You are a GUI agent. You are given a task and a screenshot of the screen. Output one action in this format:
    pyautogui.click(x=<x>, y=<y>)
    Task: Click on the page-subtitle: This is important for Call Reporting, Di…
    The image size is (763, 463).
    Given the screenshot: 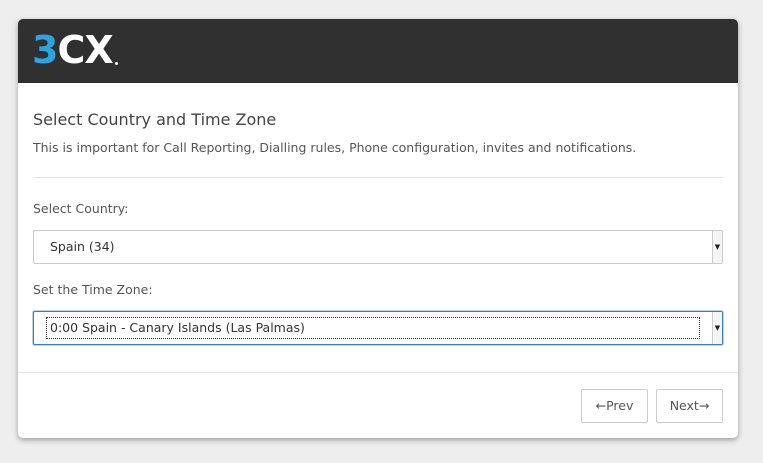 What is the action you would take?
    pyautogui.click(x=335, y=147)
    